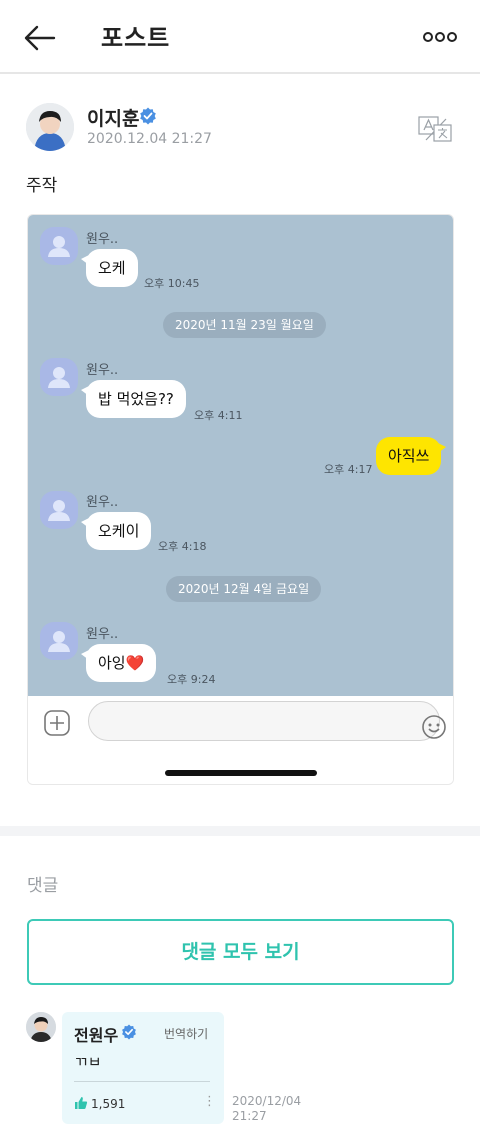 This screenshot has width=480, height=1135. I want to click on post-text: 주작, so click(42, 186).